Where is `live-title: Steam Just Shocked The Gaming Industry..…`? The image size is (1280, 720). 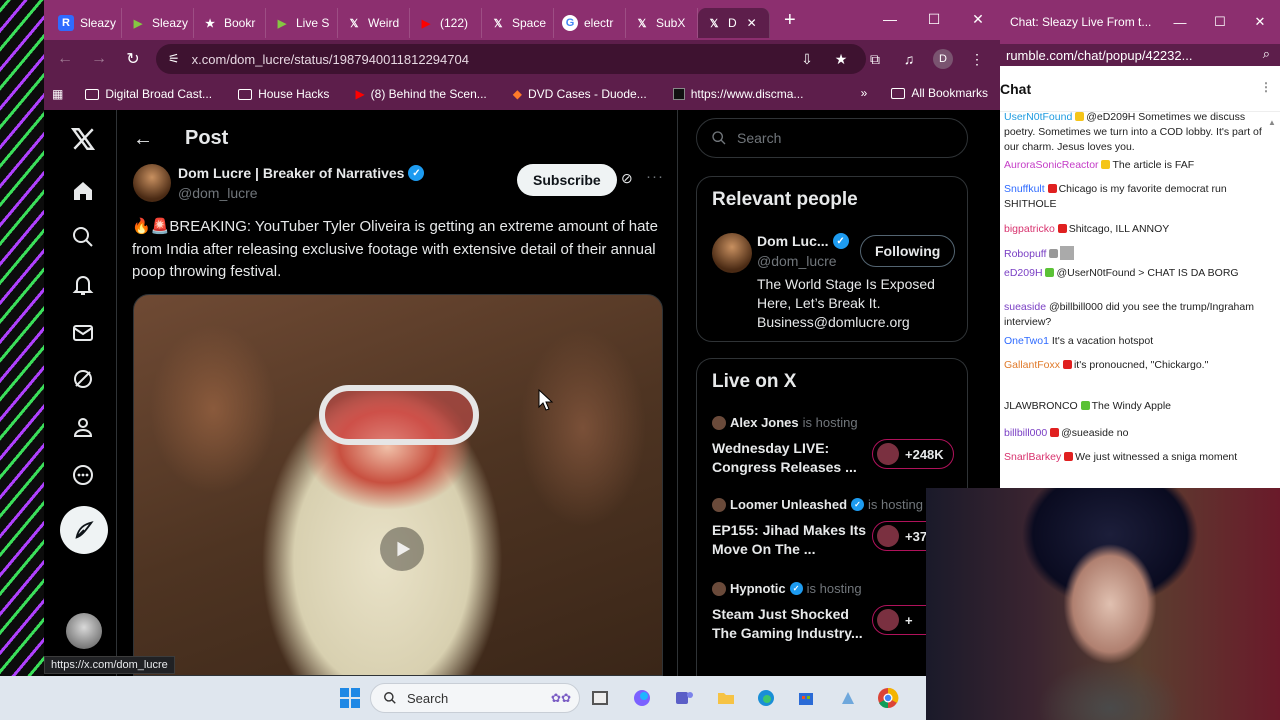 live-title: Steam Just Shocked The Gaming Industry..… is located at coordinates (792, 624).